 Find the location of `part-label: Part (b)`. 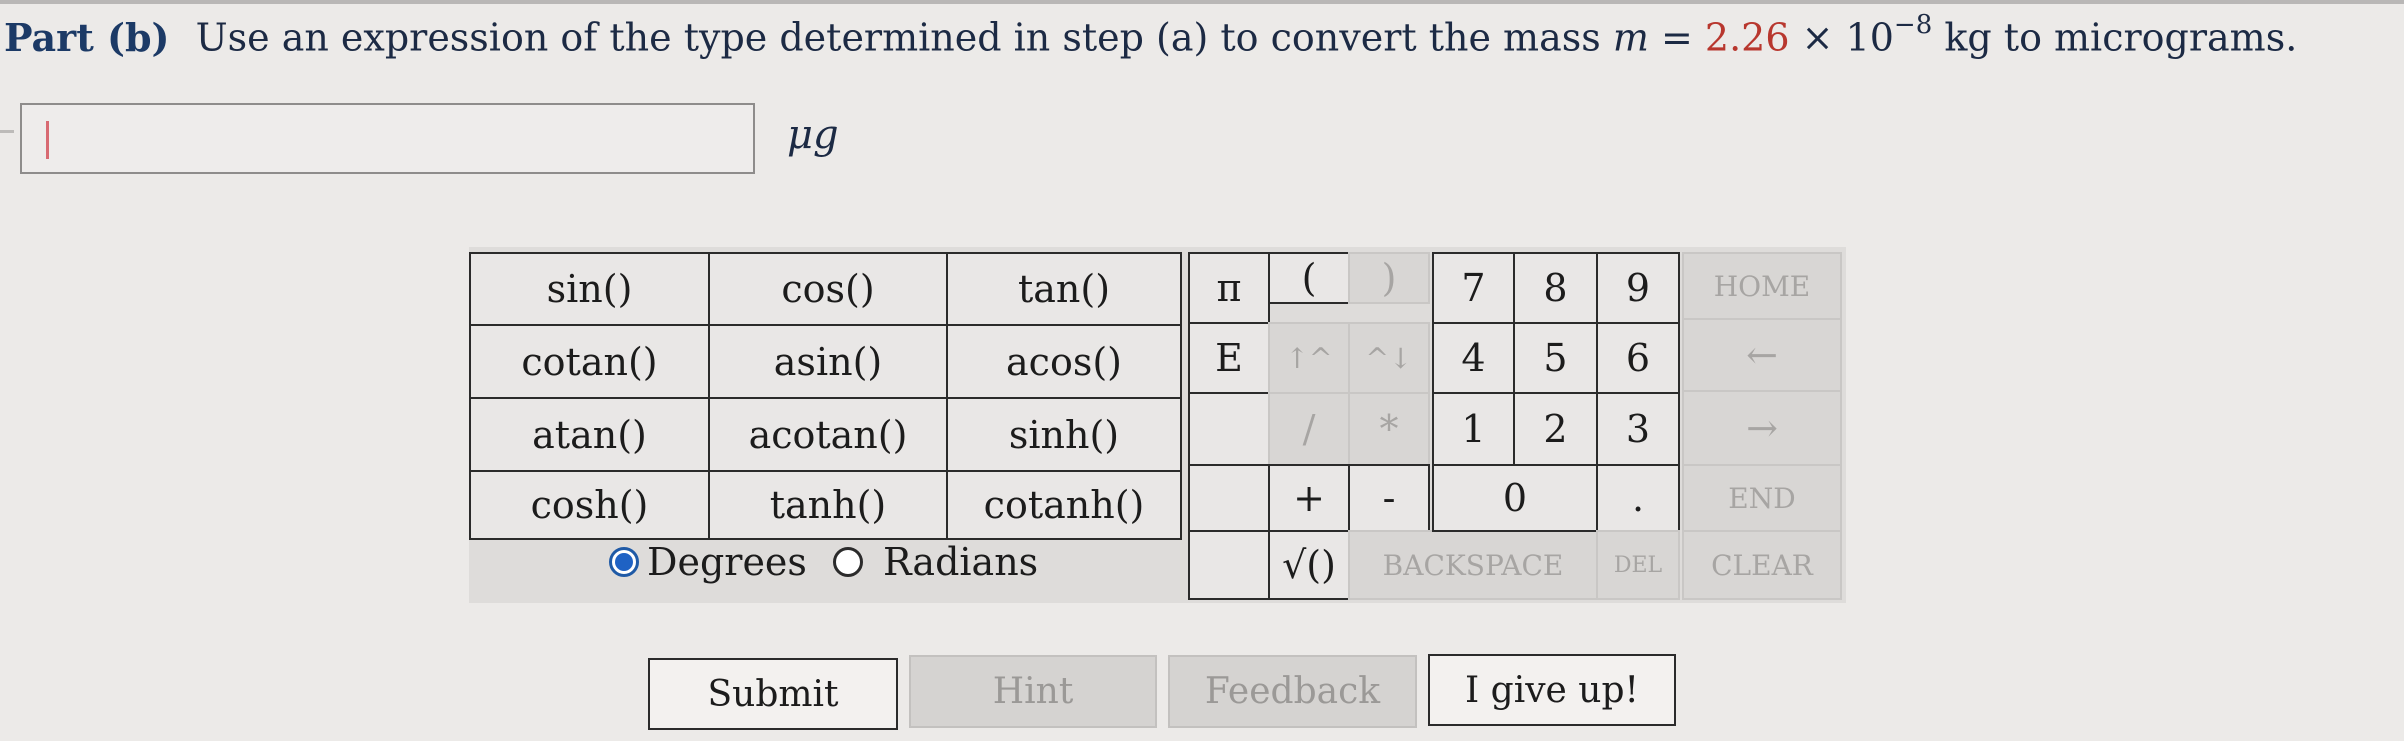

part-label: Part (b) is located at coordinates (87, 37).